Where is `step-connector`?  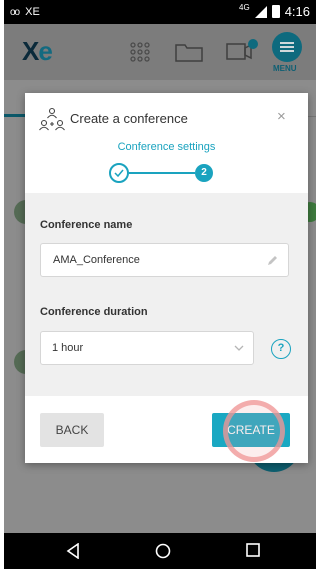 step-connector is located at coordinates (162, 173).